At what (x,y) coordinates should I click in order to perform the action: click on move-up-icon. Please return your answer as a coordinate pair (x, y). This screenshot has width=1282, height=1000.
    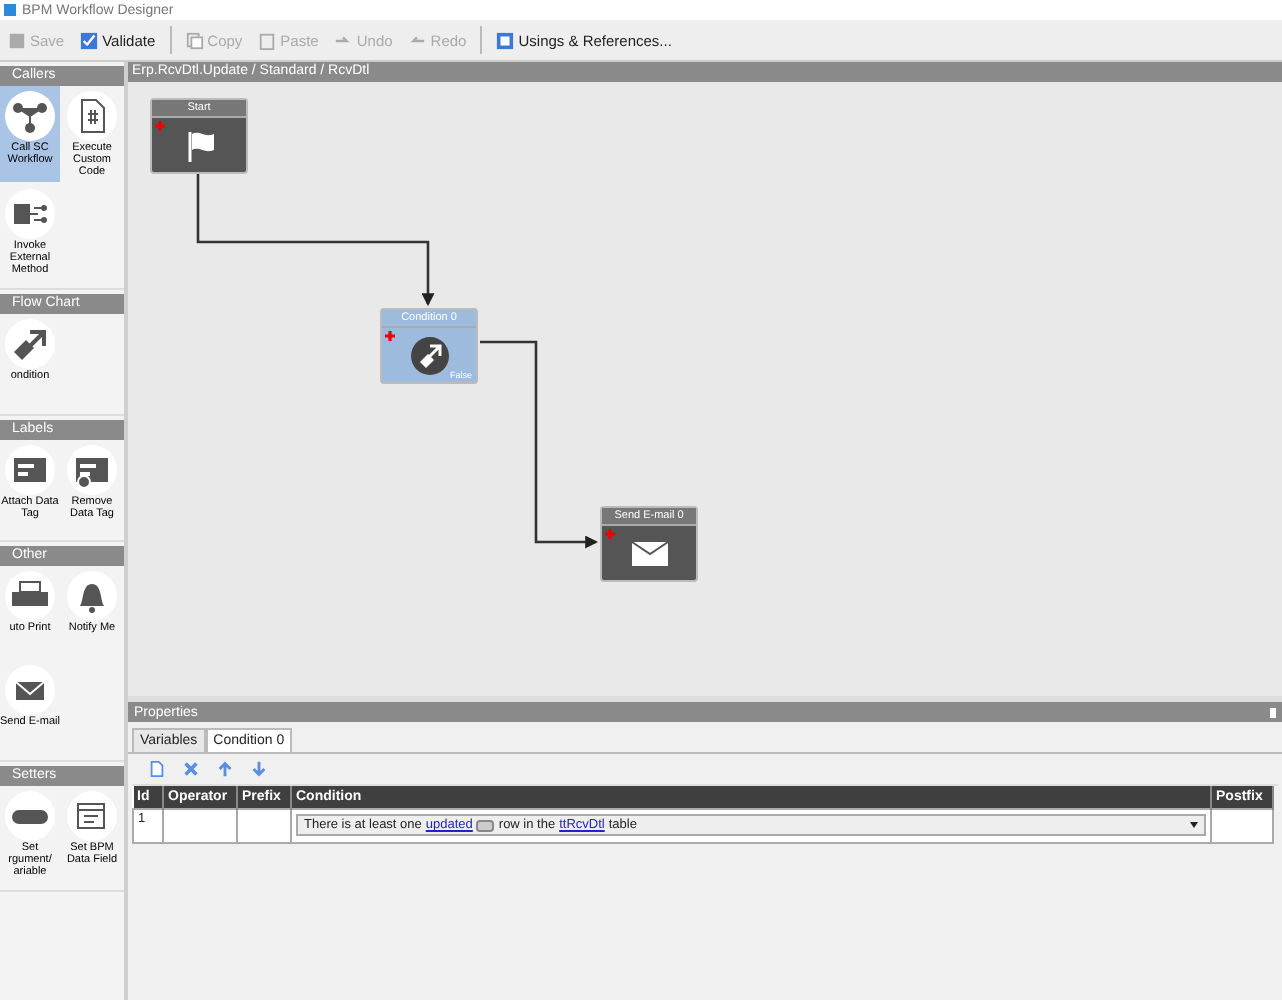
    Looking at the image, I should click on (225, 769).